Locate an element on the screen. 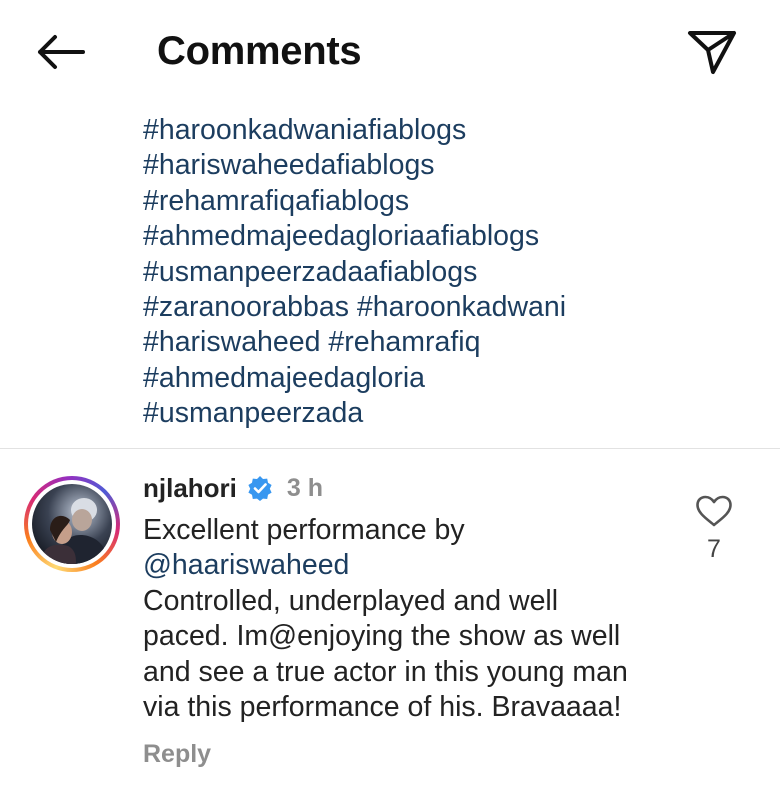  hashtag-line: #ahmedmajeedagloria is located at coordinates (443, 378).